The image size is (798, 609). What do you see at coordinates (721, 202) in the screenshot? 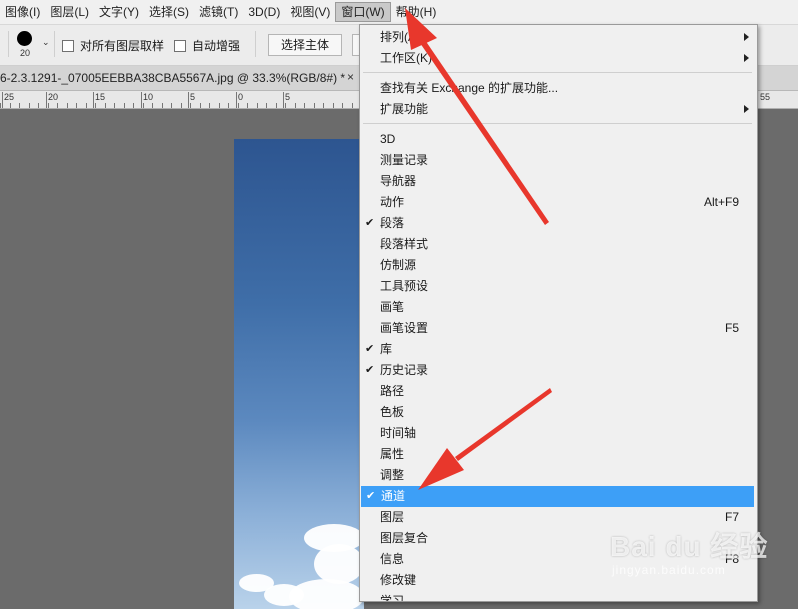
I see `shortcut-label: Alt+F9` at bounding box center [721, 202].